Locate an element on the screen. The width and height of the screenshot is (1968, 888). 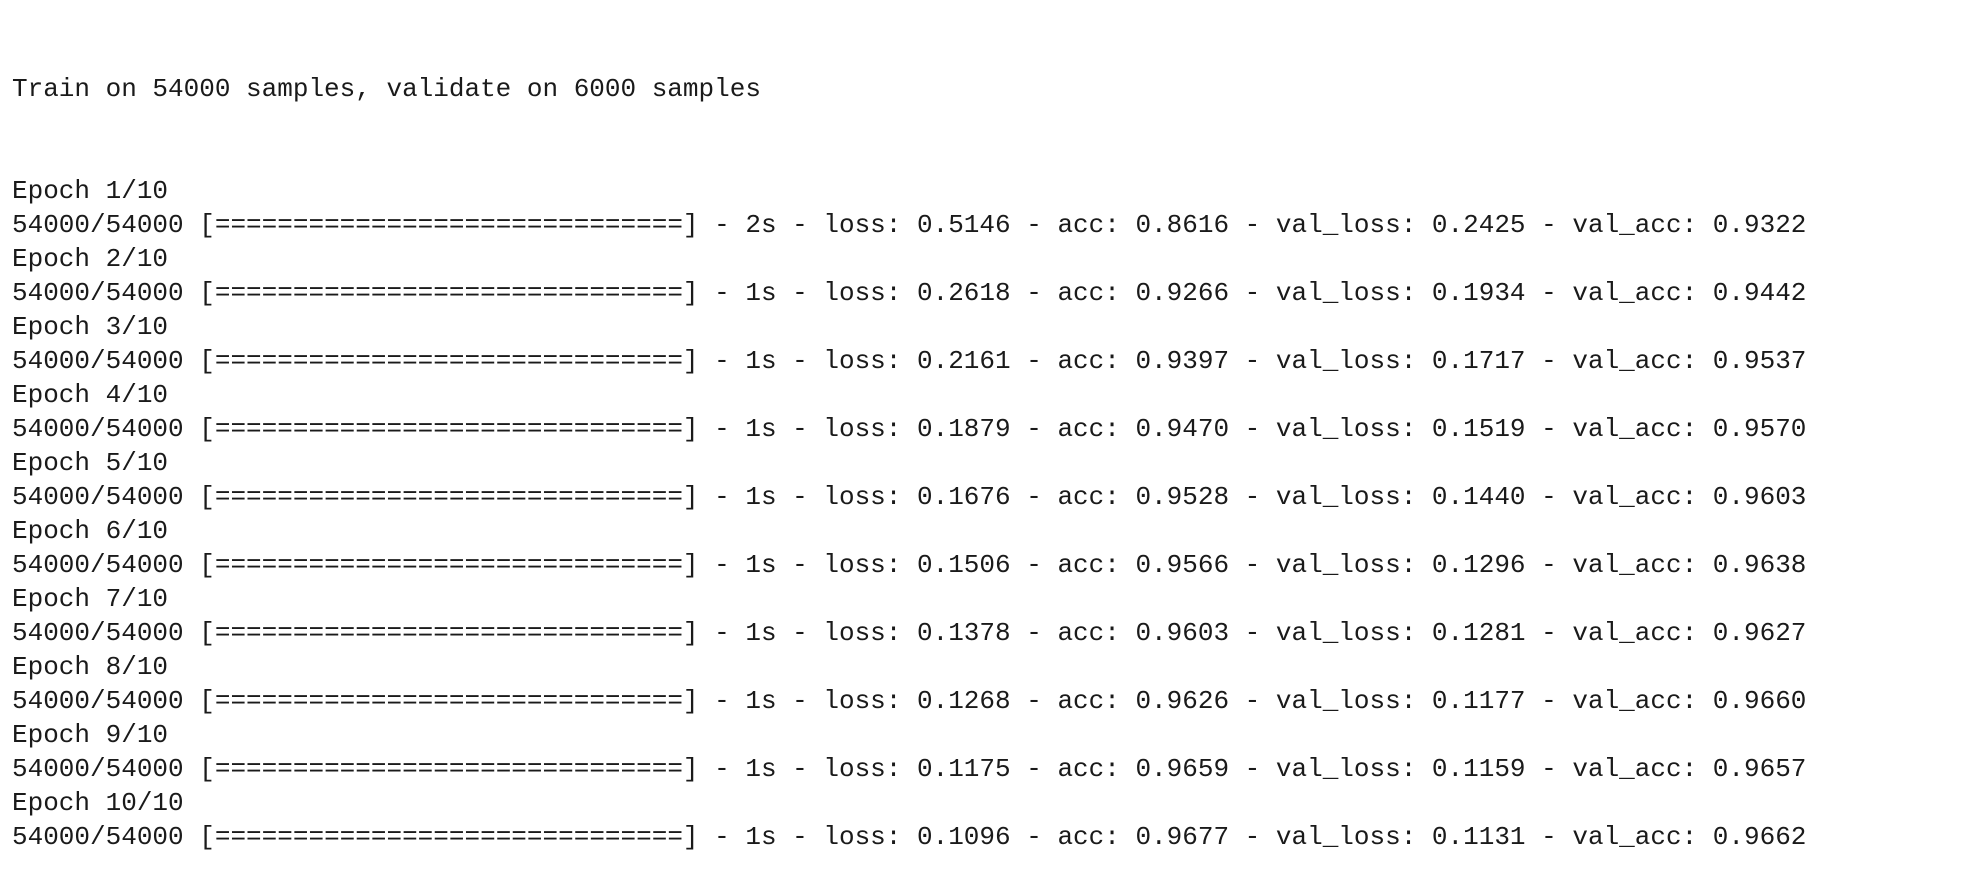
val-loss-value: 0.1934 is located at coordinates (1478, 293).